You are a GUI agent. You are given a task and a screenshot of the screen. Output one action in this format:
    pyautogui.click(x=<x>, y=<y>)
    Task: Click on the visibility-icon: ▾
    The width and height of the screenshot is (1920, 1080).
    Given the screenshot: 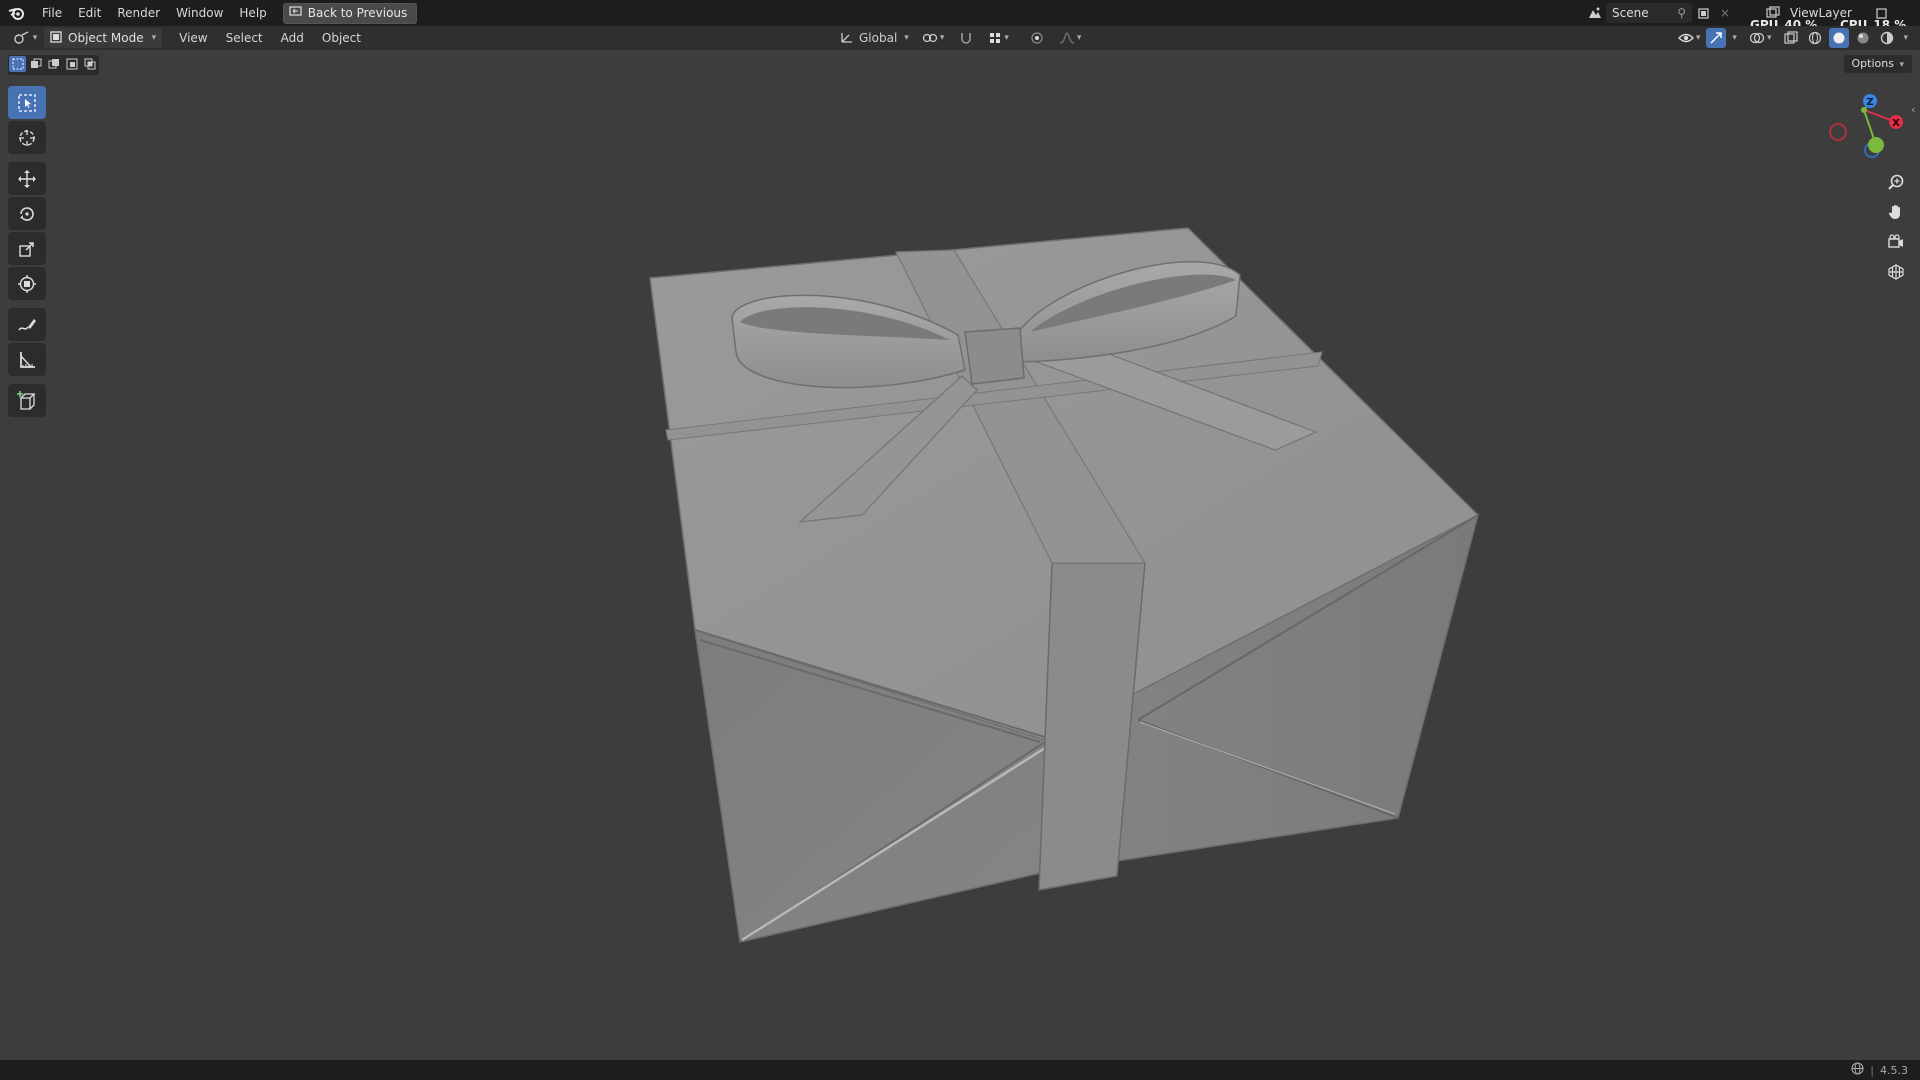 What is the action you would take?
    pyautogui.click(x=1689, y=38)
    